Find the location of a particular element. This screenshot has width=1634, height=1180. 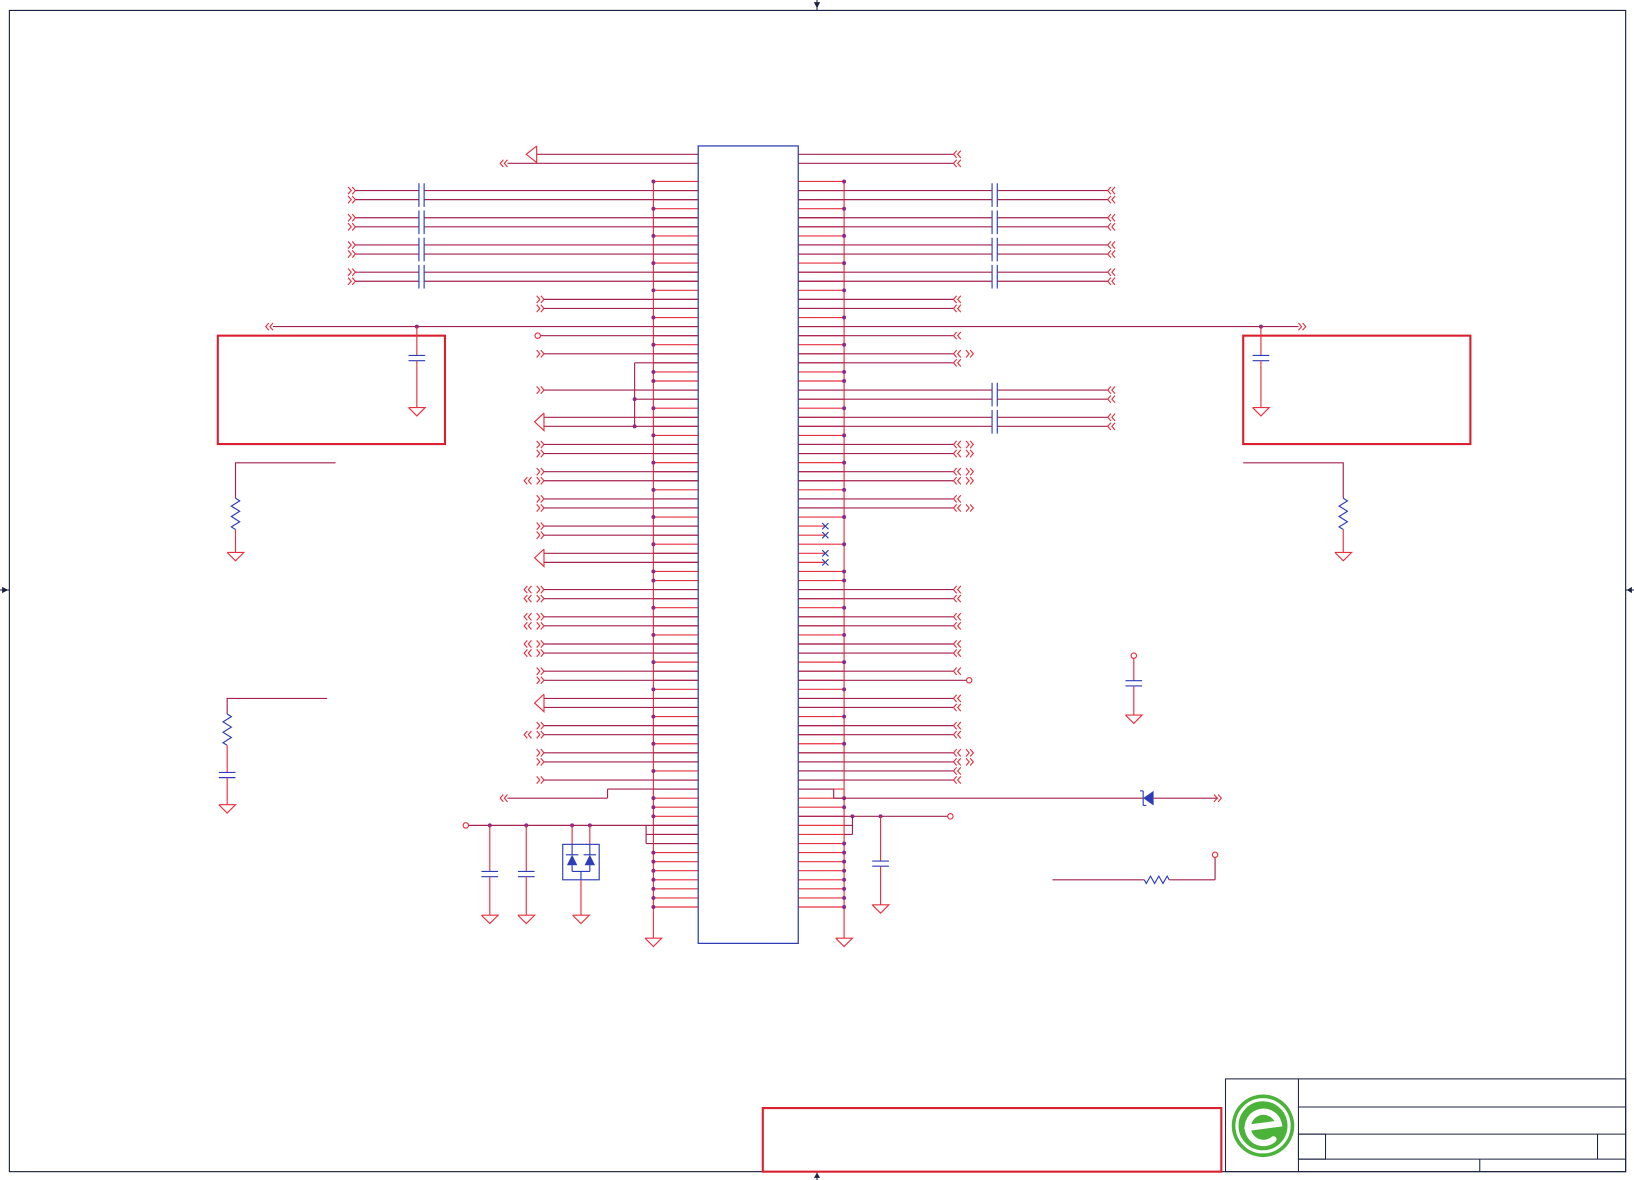

resistor-symbol is located at coordinates (227, 729).